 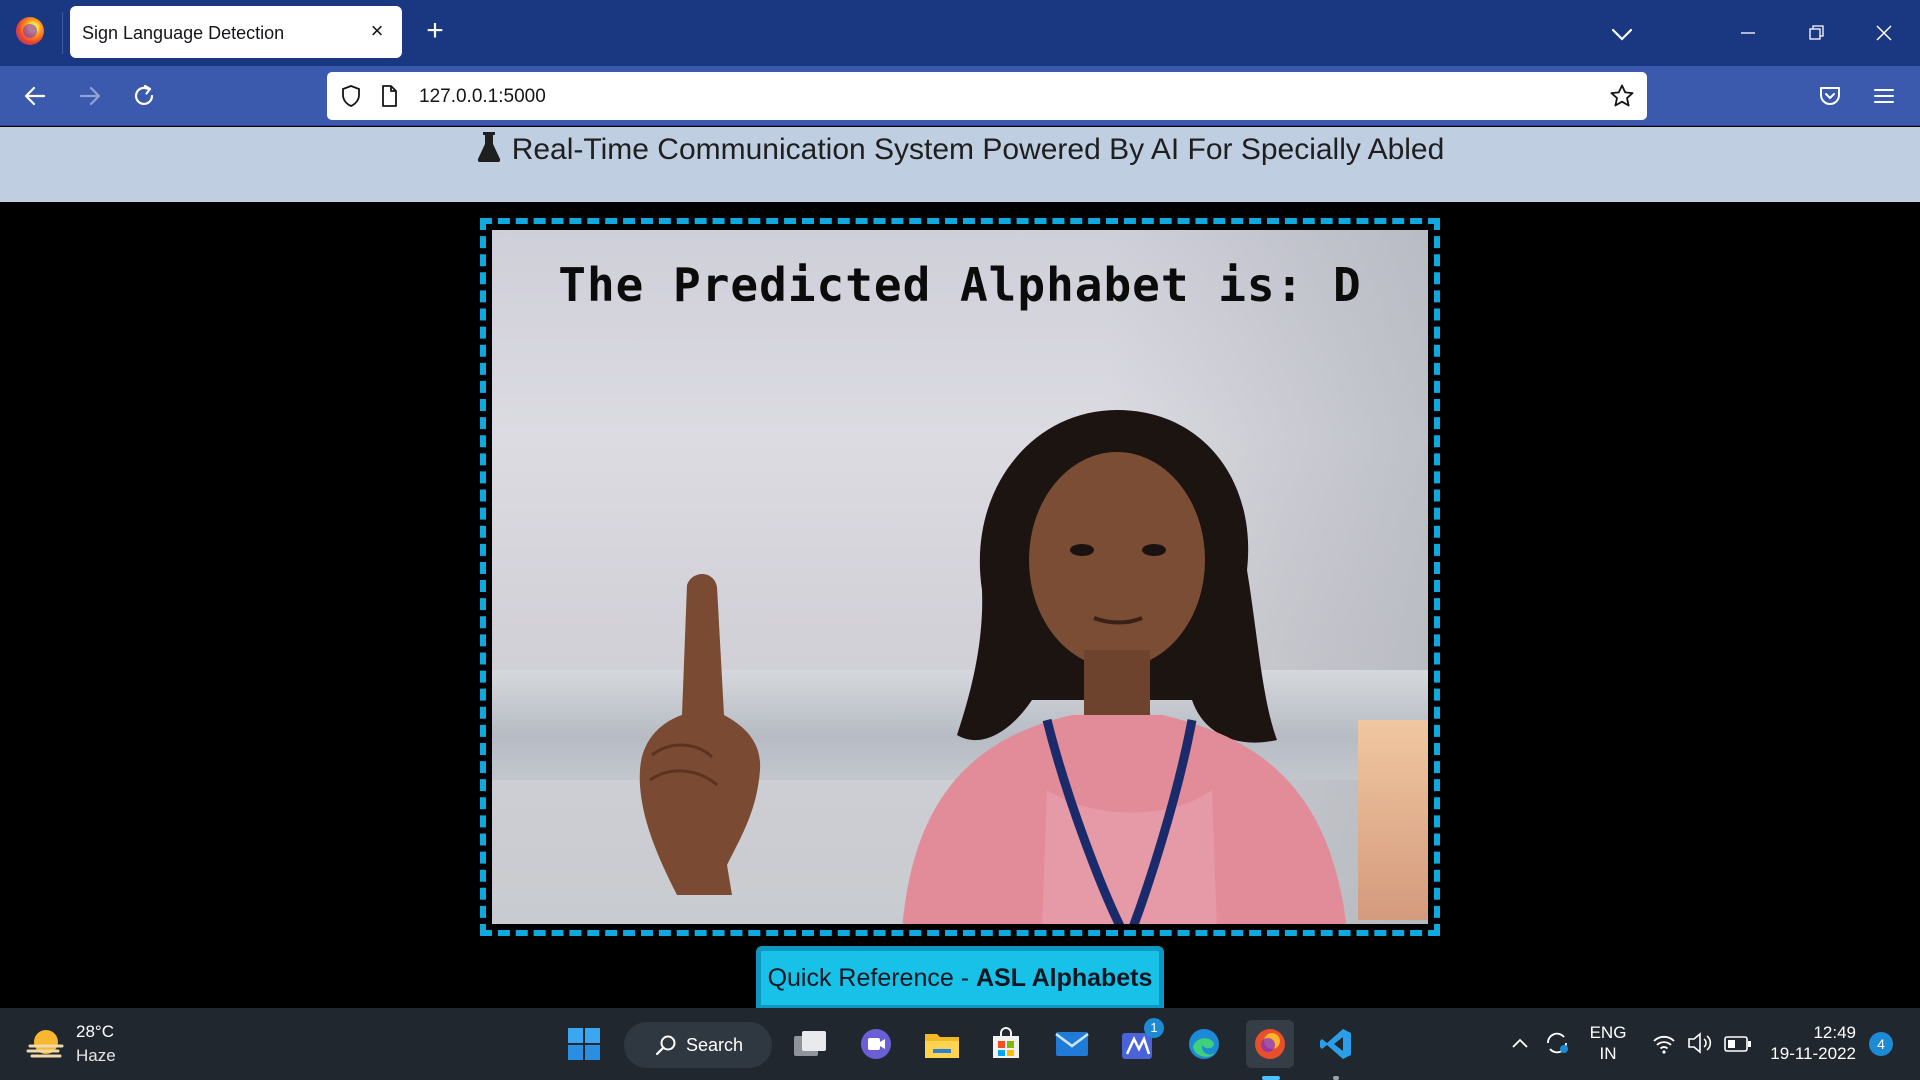 What do you see at coordinates (183, 33) in the screenshot?
I see `tab-title: Sign Language Detection` at bounding box center [183, 33].